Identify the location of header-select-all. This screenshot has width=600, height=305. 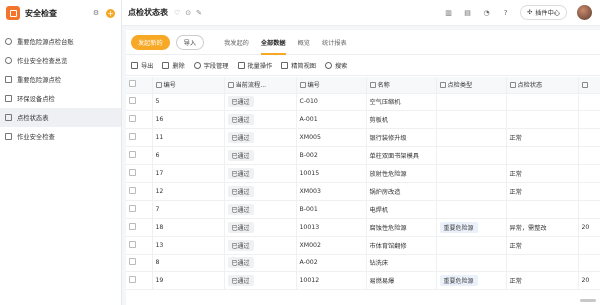
(139, 85).